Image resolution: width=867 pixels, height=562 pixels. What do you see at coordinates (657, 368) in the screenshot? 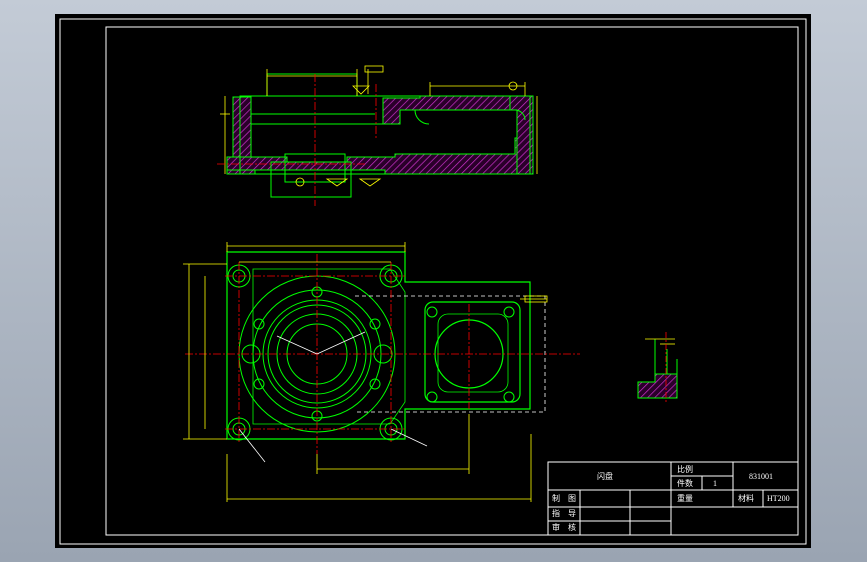
I see `detail-view` at bounding box center [657, 368].